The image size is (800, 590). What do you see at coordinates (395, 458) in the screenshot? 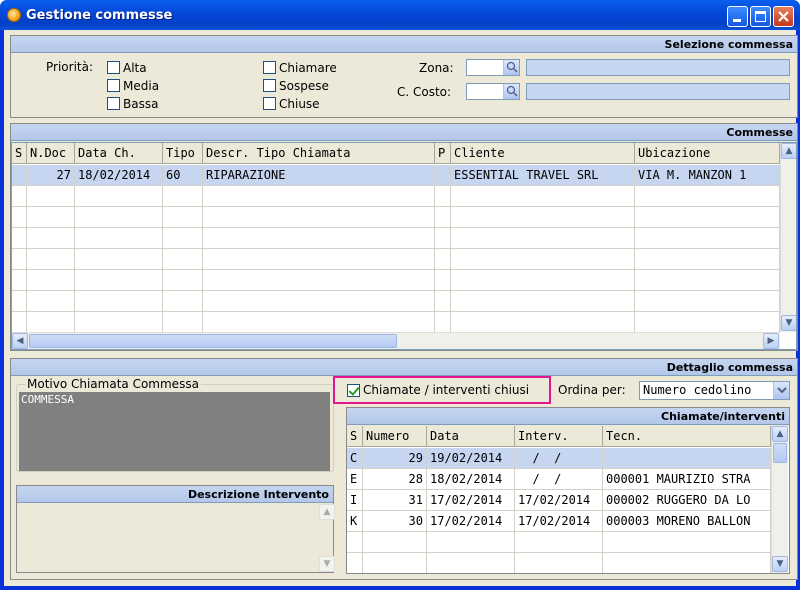
I see `cell-numero: 29` at bounding box center [395, 458].